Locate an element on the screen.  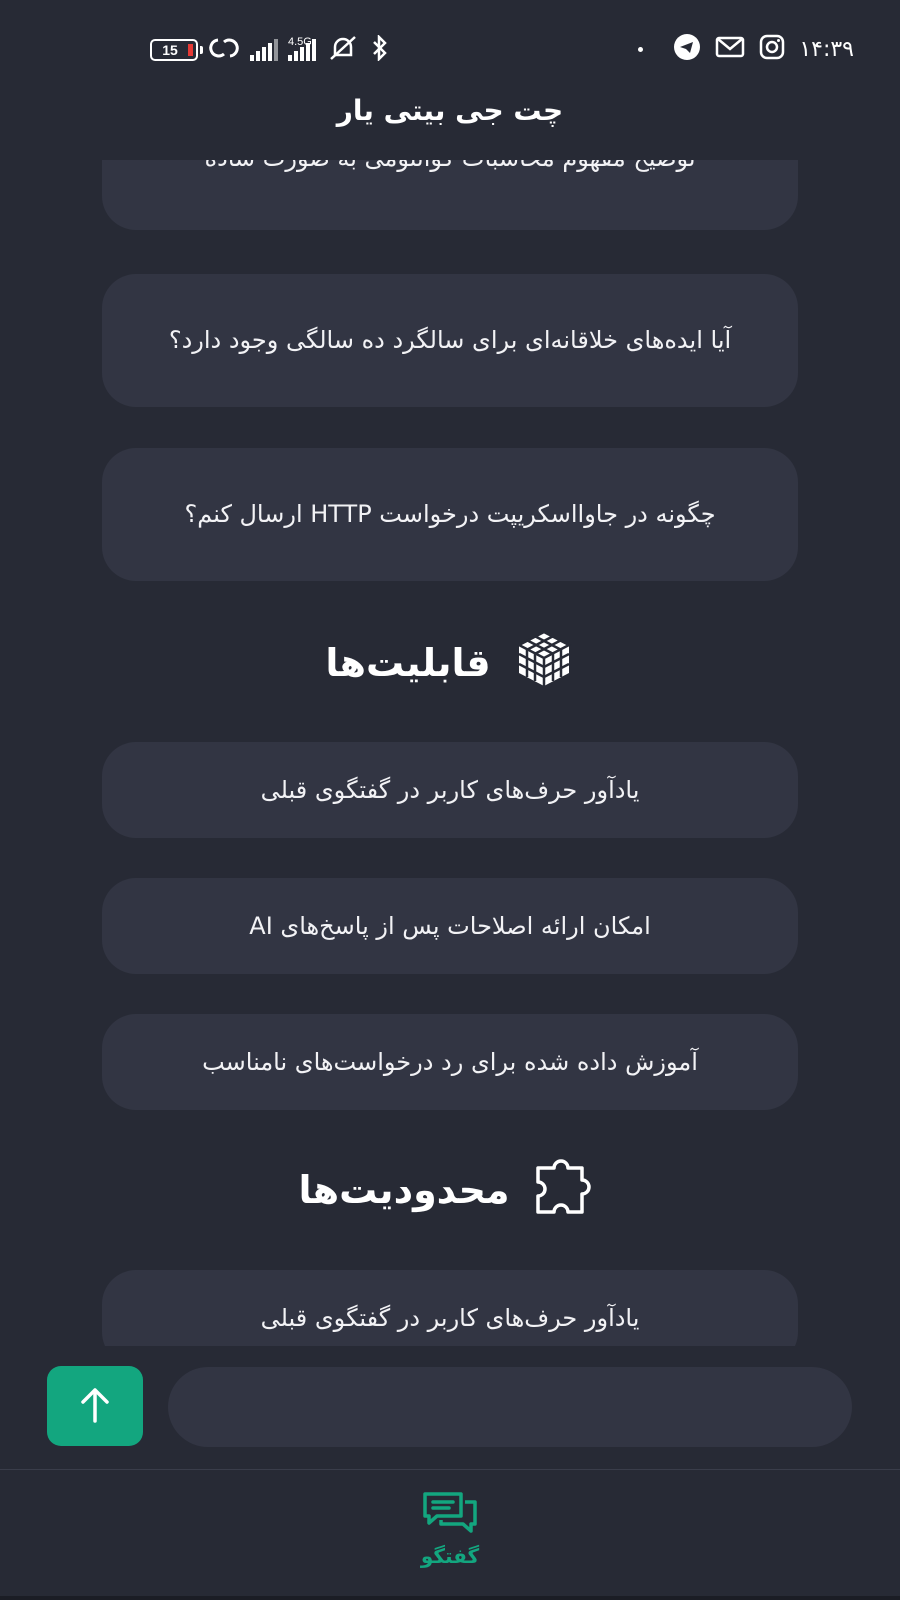
status-icons-left: 15 4.5G is located at coordinates (270, 49).